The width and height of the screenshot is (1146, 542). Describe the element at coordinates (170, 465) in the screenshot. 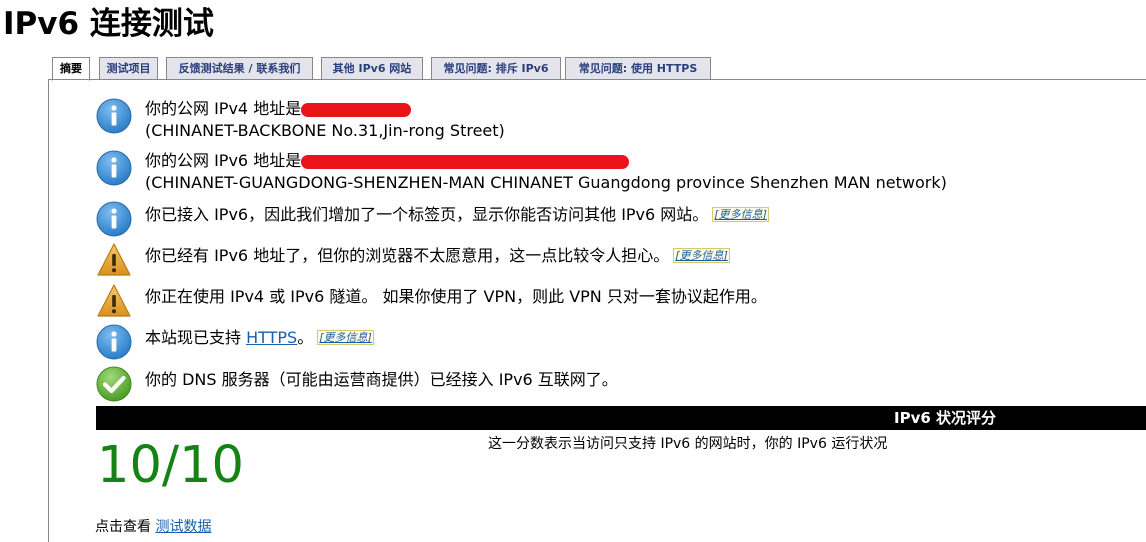

I see `score-value: 10/10` at that location.